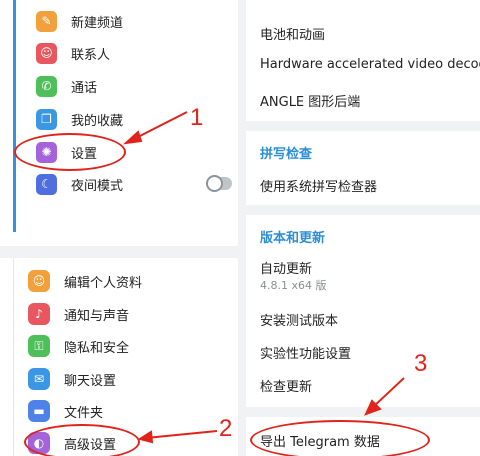 Image resolution: width=480 pixels, height=456 pixels. What do you see at coordinates (292, 33) in the screenshot?
I see `battery-animations-option: 电池和动画` at bounding box center [292, 33].